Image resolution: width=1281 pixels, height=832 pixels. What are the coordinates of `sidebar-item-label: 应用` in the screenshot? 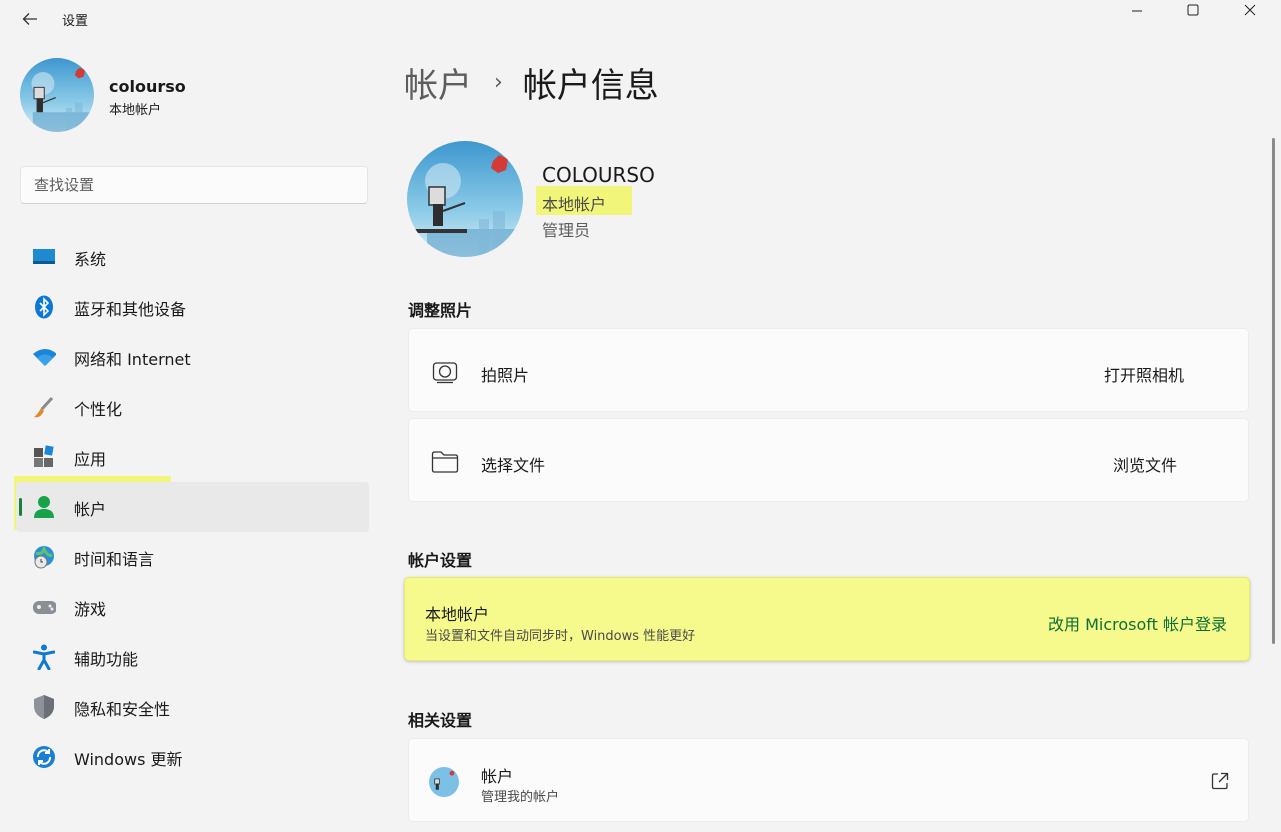 It's located at (90, 459).